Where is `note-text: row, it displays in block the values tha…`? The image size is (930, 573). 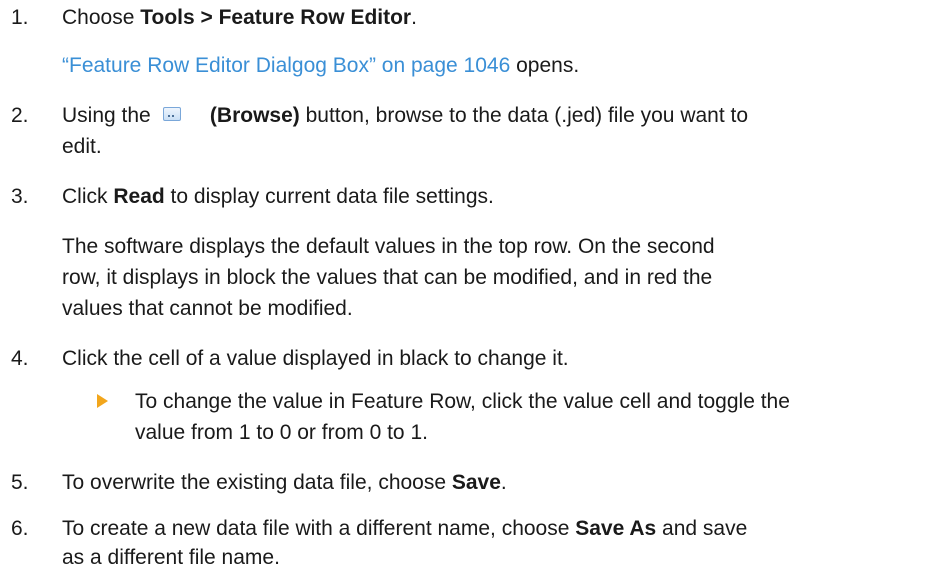
note-text: row, it displays in block the values tha… is located at coordinates (387, 277).